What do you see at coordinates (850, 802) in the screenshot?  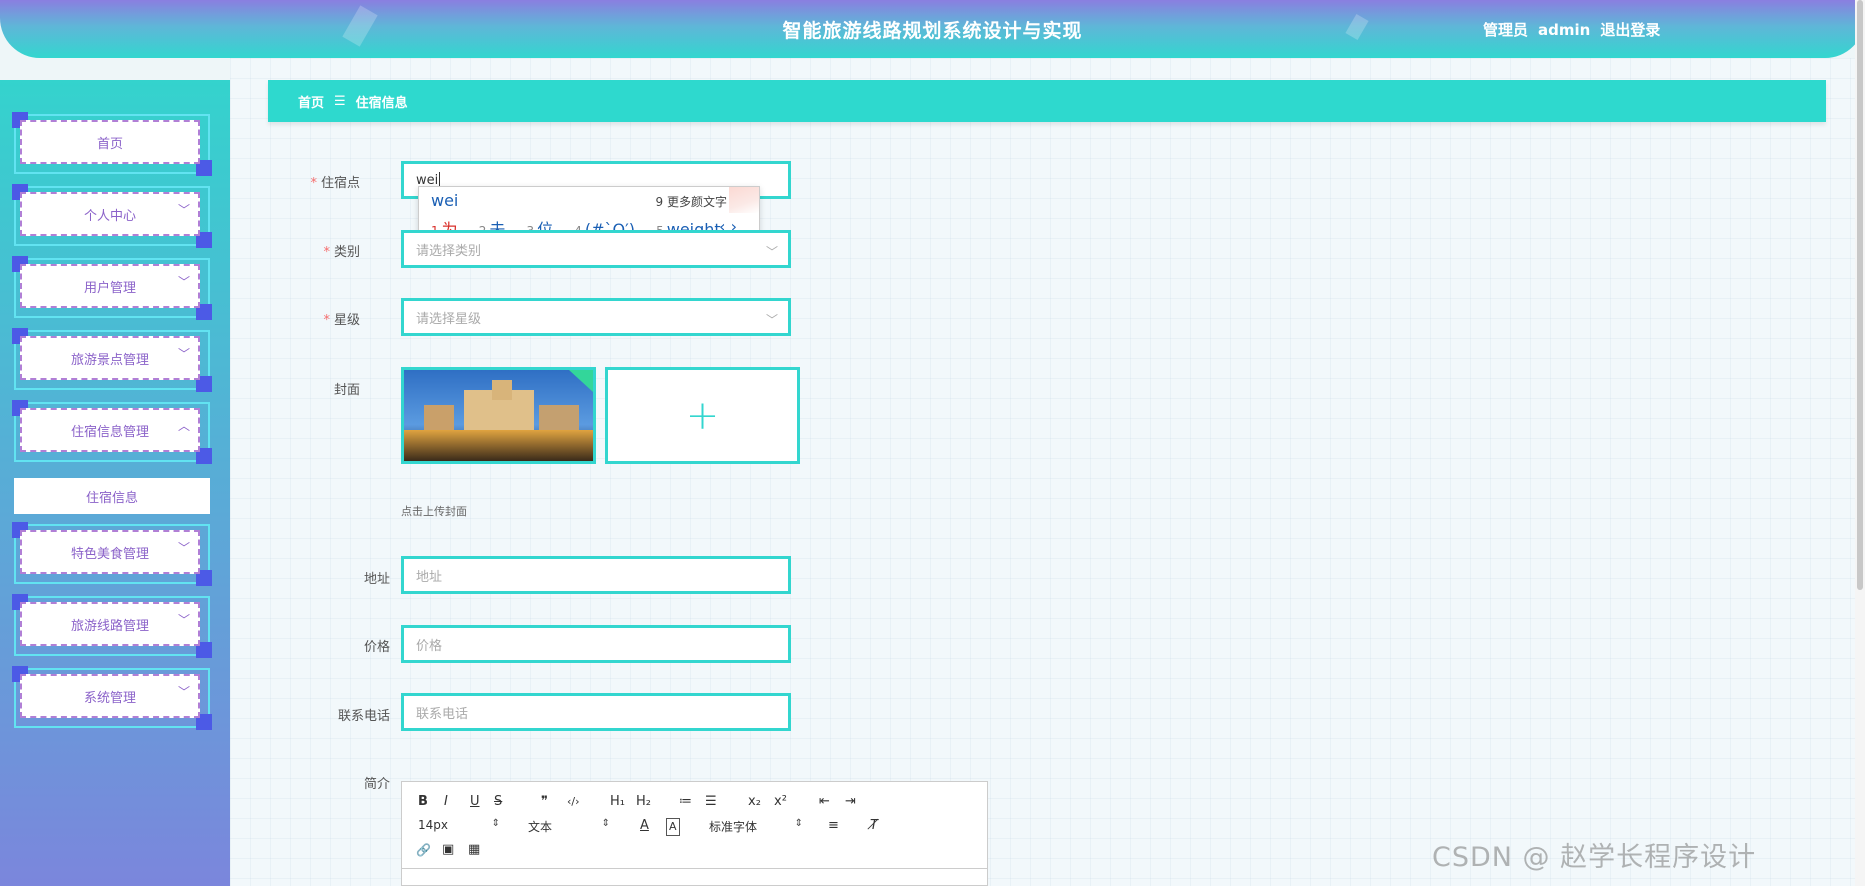 I see `indent-icon: ⇥` at bounding box center [850, 802].